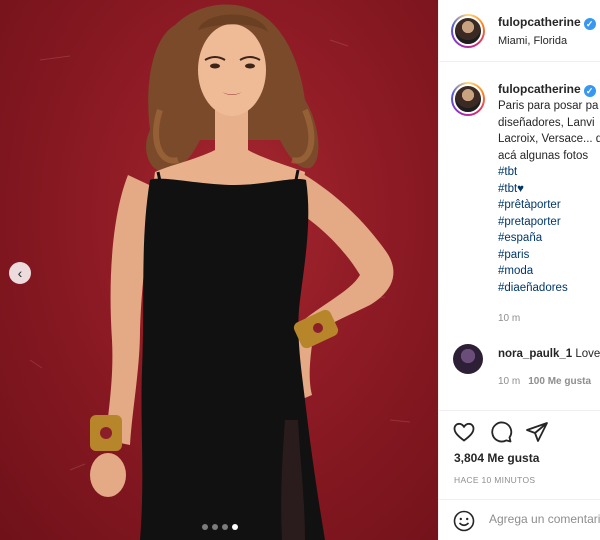  What do you see at coordinates (468, 99) in the screenshot?
I see `caption-author-avatar` at bounding box center [468, 99].